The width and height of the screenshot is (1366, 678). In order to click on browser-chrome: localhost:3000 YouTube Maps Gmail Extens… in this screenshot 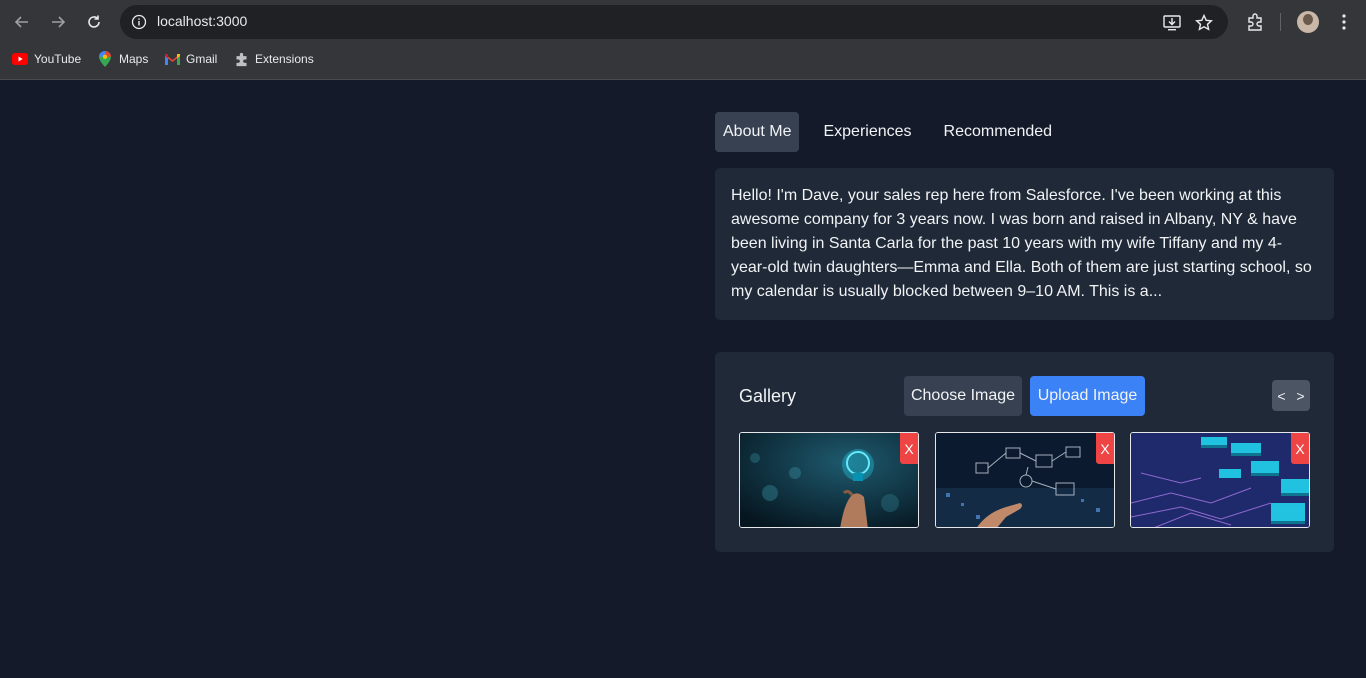, I will do `click(683, 40)`.